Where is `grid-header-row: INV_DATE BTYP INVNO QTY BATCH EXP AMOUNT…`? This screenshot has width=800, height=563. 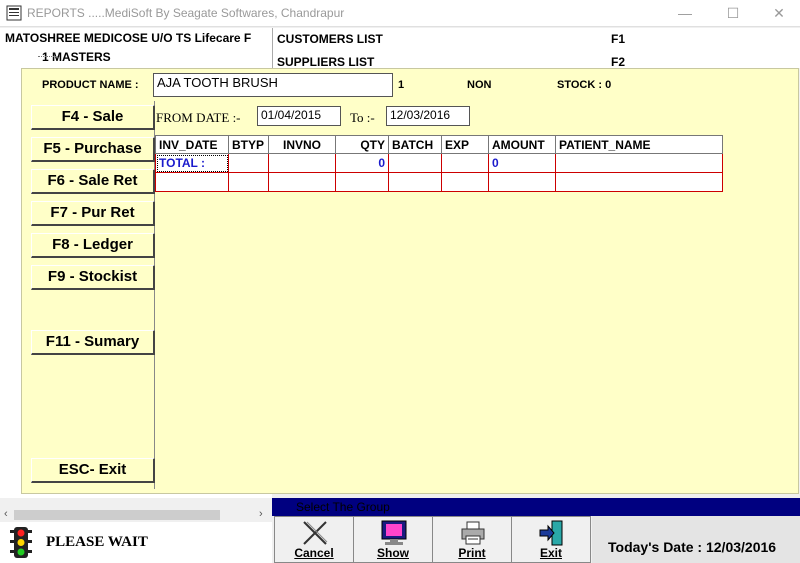 grid-header-row: INV_DATE BTYP INVNO QTY BATCH EXP AMOUNT… is located at coordinates (439, 144).